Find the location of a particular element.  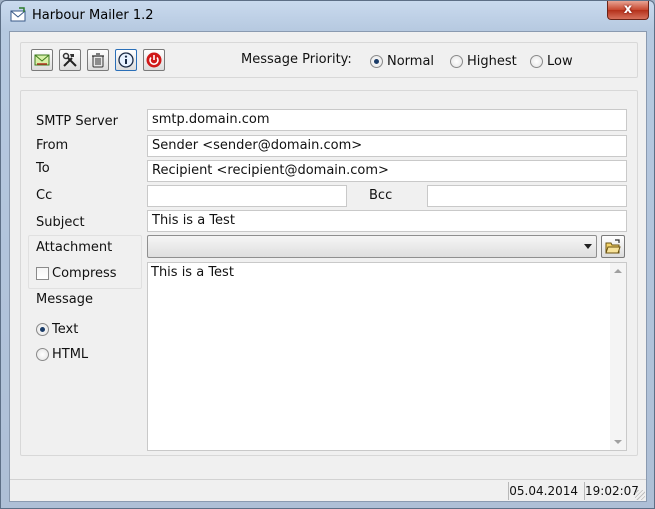

power-icon is located at coordinates (154, 60).